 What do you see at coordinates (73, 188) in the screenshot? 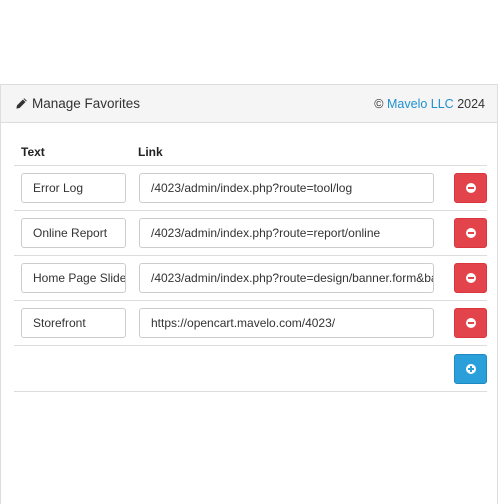
I see `text-input: Error Log` at bounding box center [73, 188].